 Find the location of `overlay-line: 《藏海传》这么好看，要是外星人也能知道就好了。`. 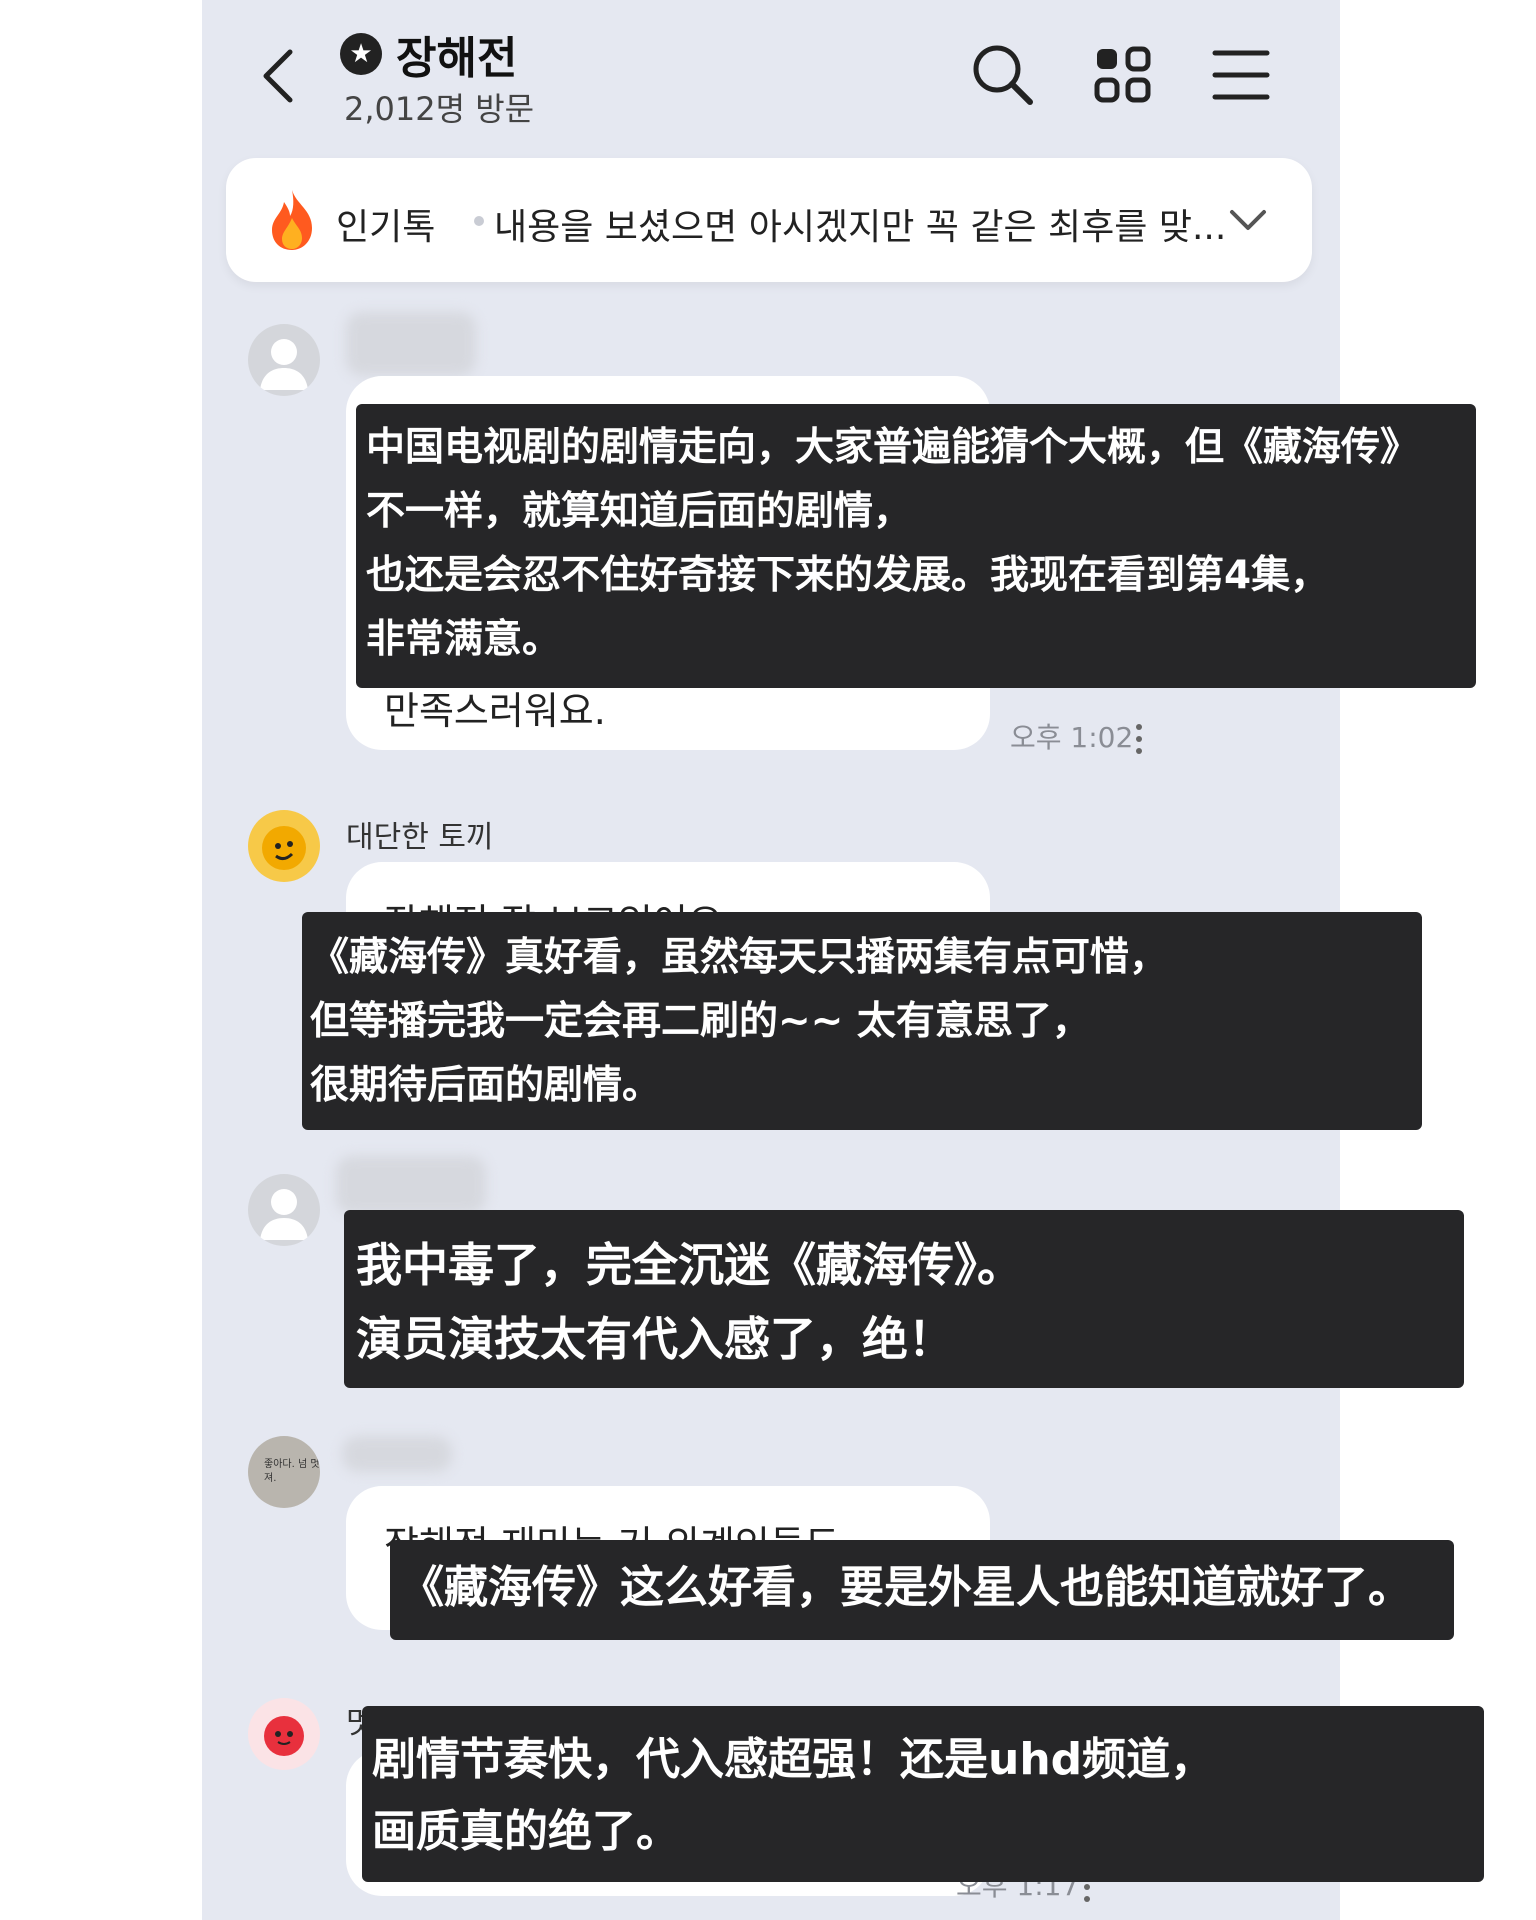

overlay-line: 《藏海传》这么好看，要是外星人也能知道就好了。 is located at coordinates (906, 1587).